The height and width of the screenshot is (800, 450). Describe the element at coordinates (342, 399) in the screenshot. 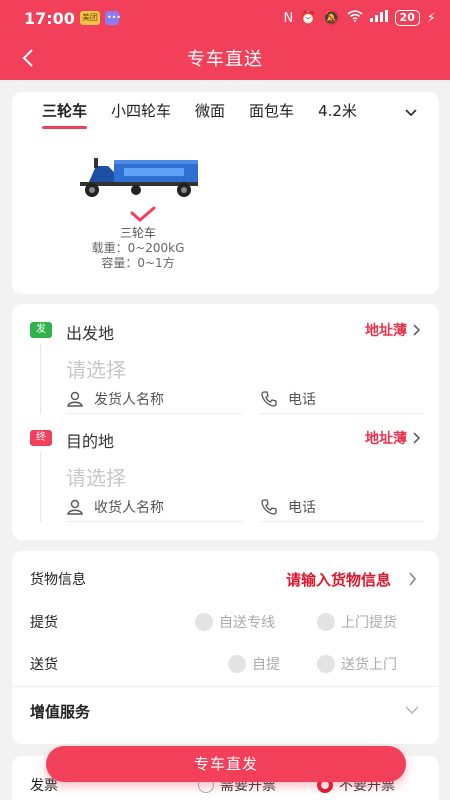

I see `sender-phone-field: 电话` at that location.